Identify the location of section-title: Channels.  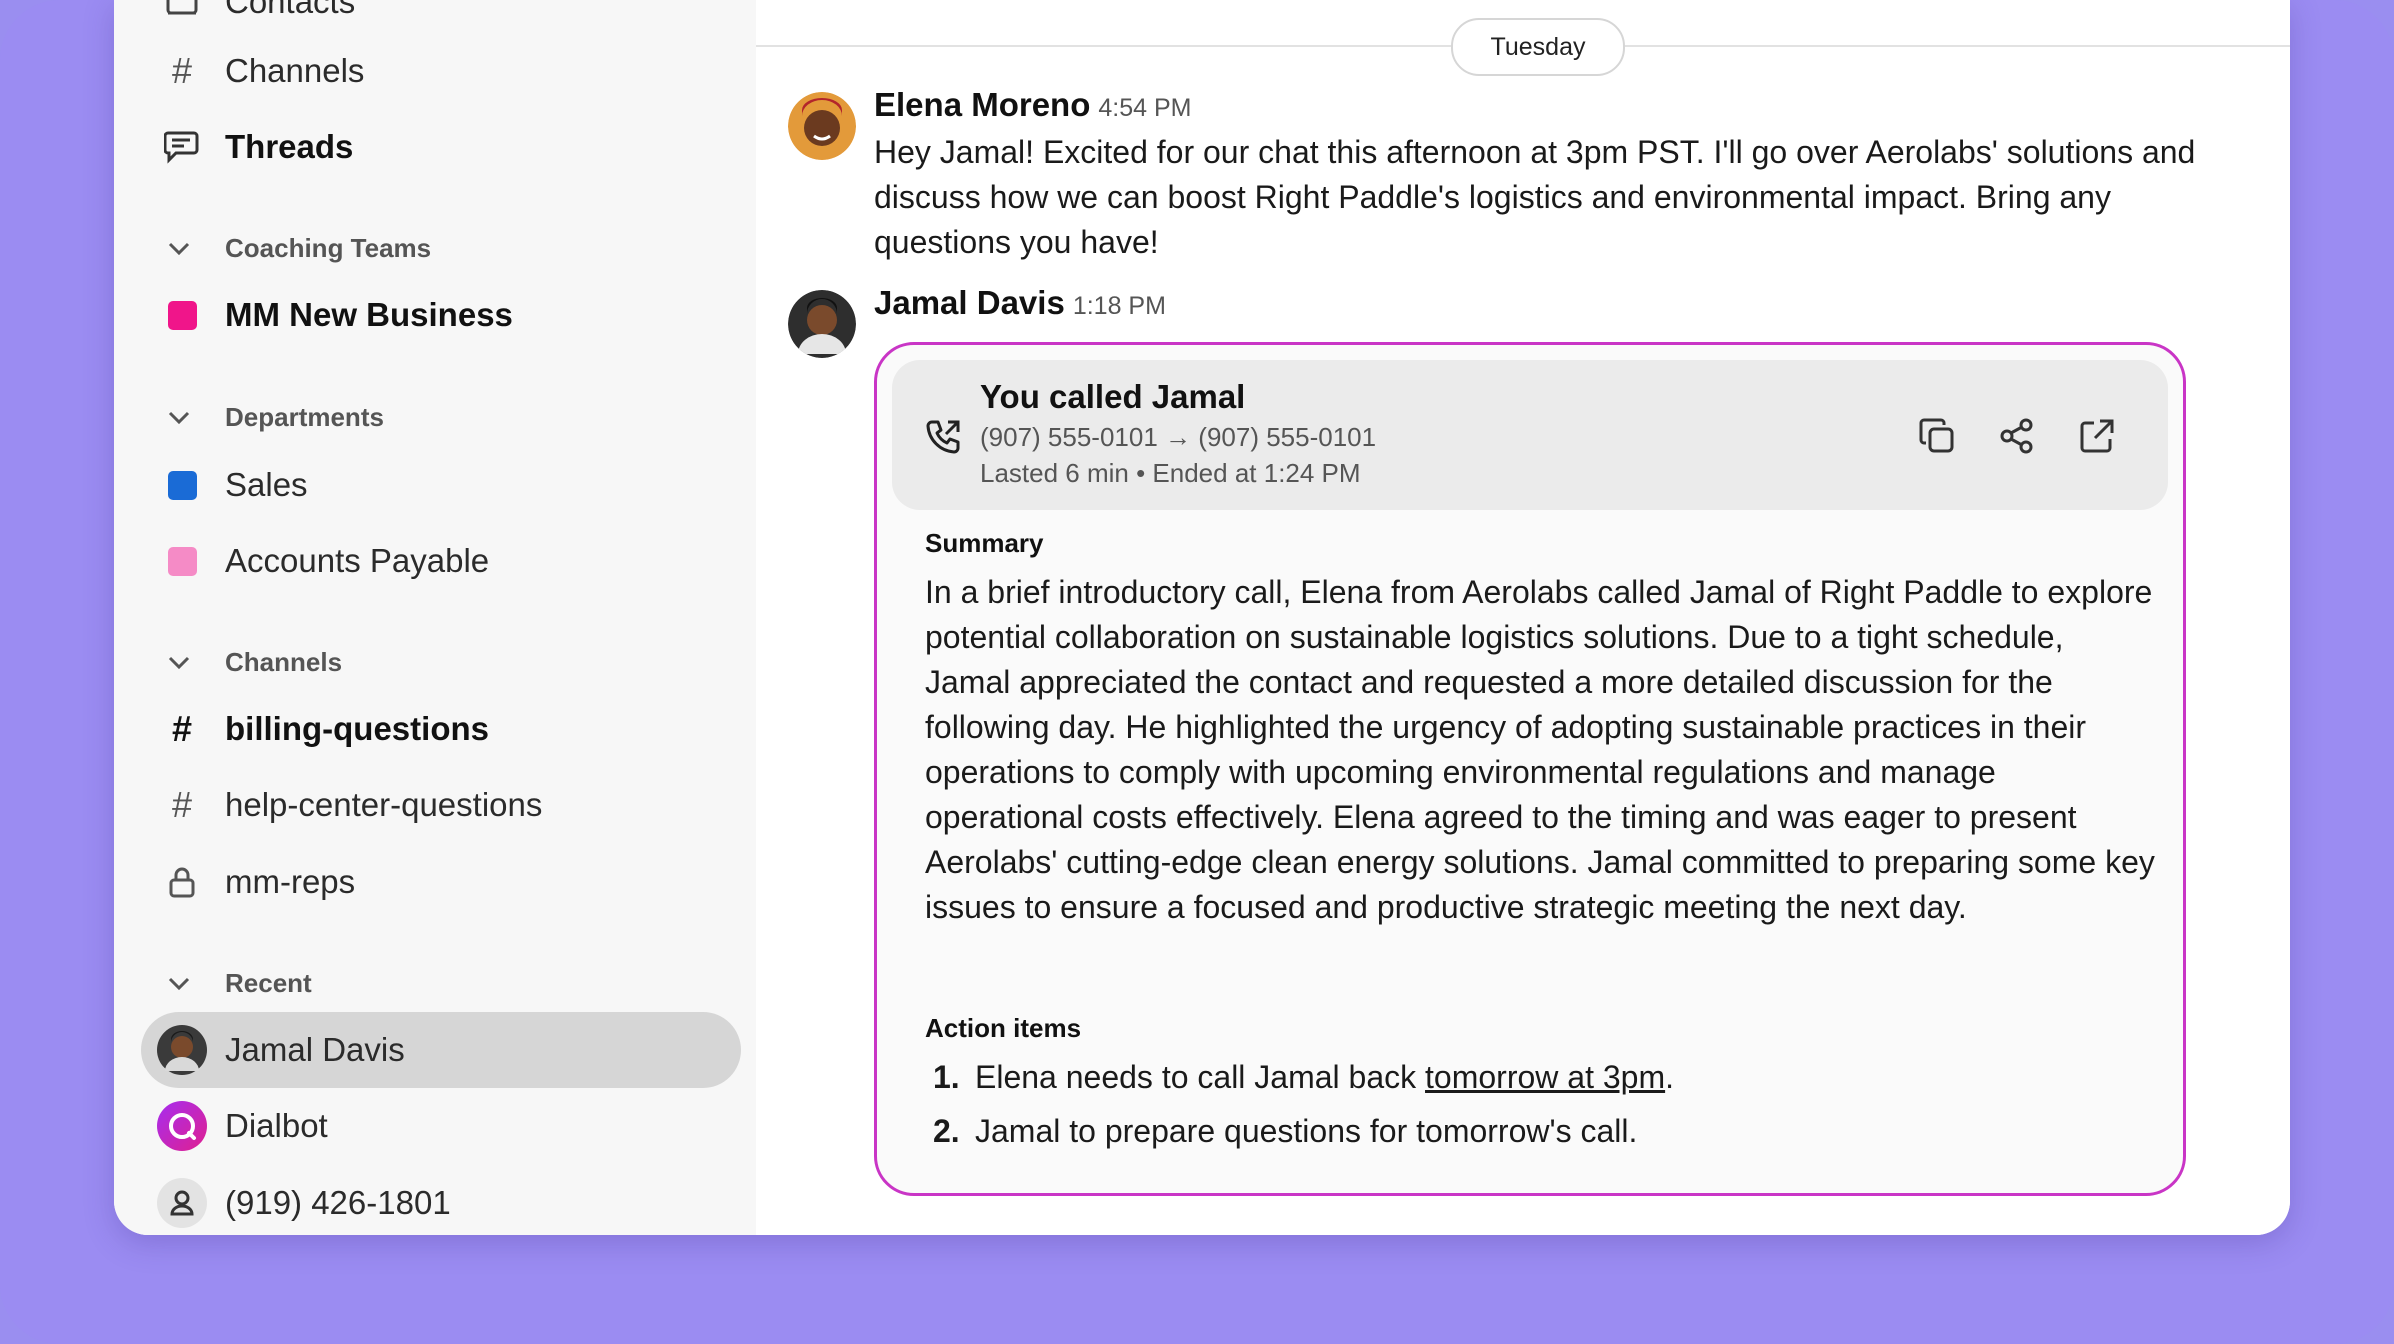
(284, 661).